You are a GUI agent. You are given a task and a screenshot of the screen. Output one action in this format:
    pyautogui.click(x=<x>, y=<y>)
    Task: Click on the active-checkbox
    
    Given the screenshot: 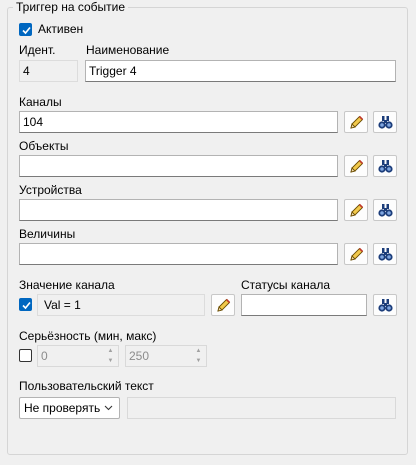 What is the action you would take?
    pyautogui.click(x=25, y=29)
    